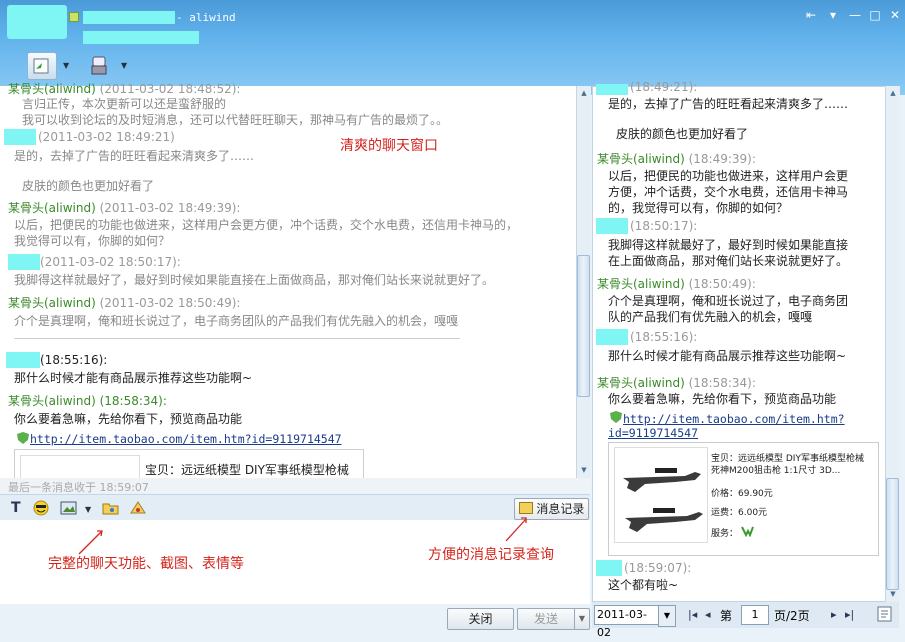 The image size is (905, 642). What do you see at coordinates (389, 146) in the screenshot?
I see `annotation-chat-window: 清爽的聊天窗口` at bounding box center [389, 146].